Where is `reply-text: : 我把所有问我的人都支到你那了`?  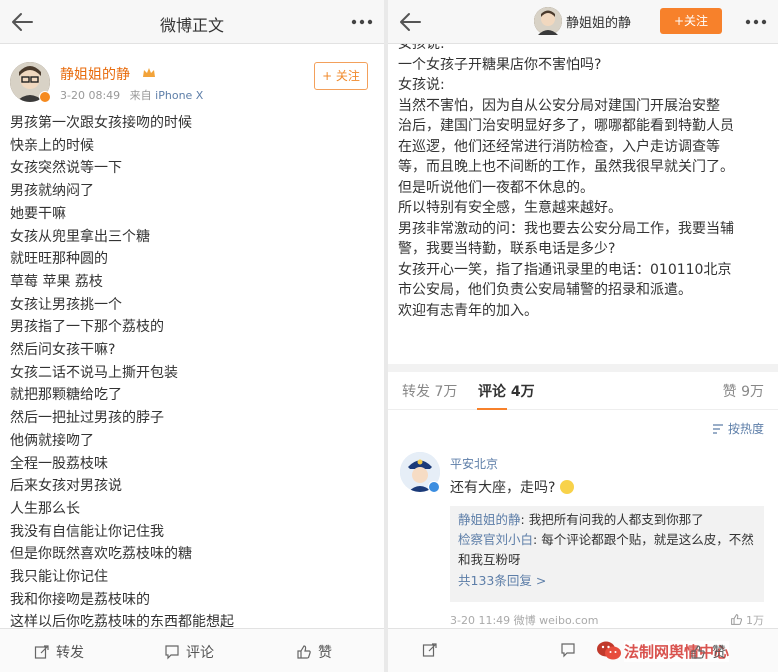 reply-text: : 我把所有问我的人都支到你那了 is located at coordinates (612, 519).